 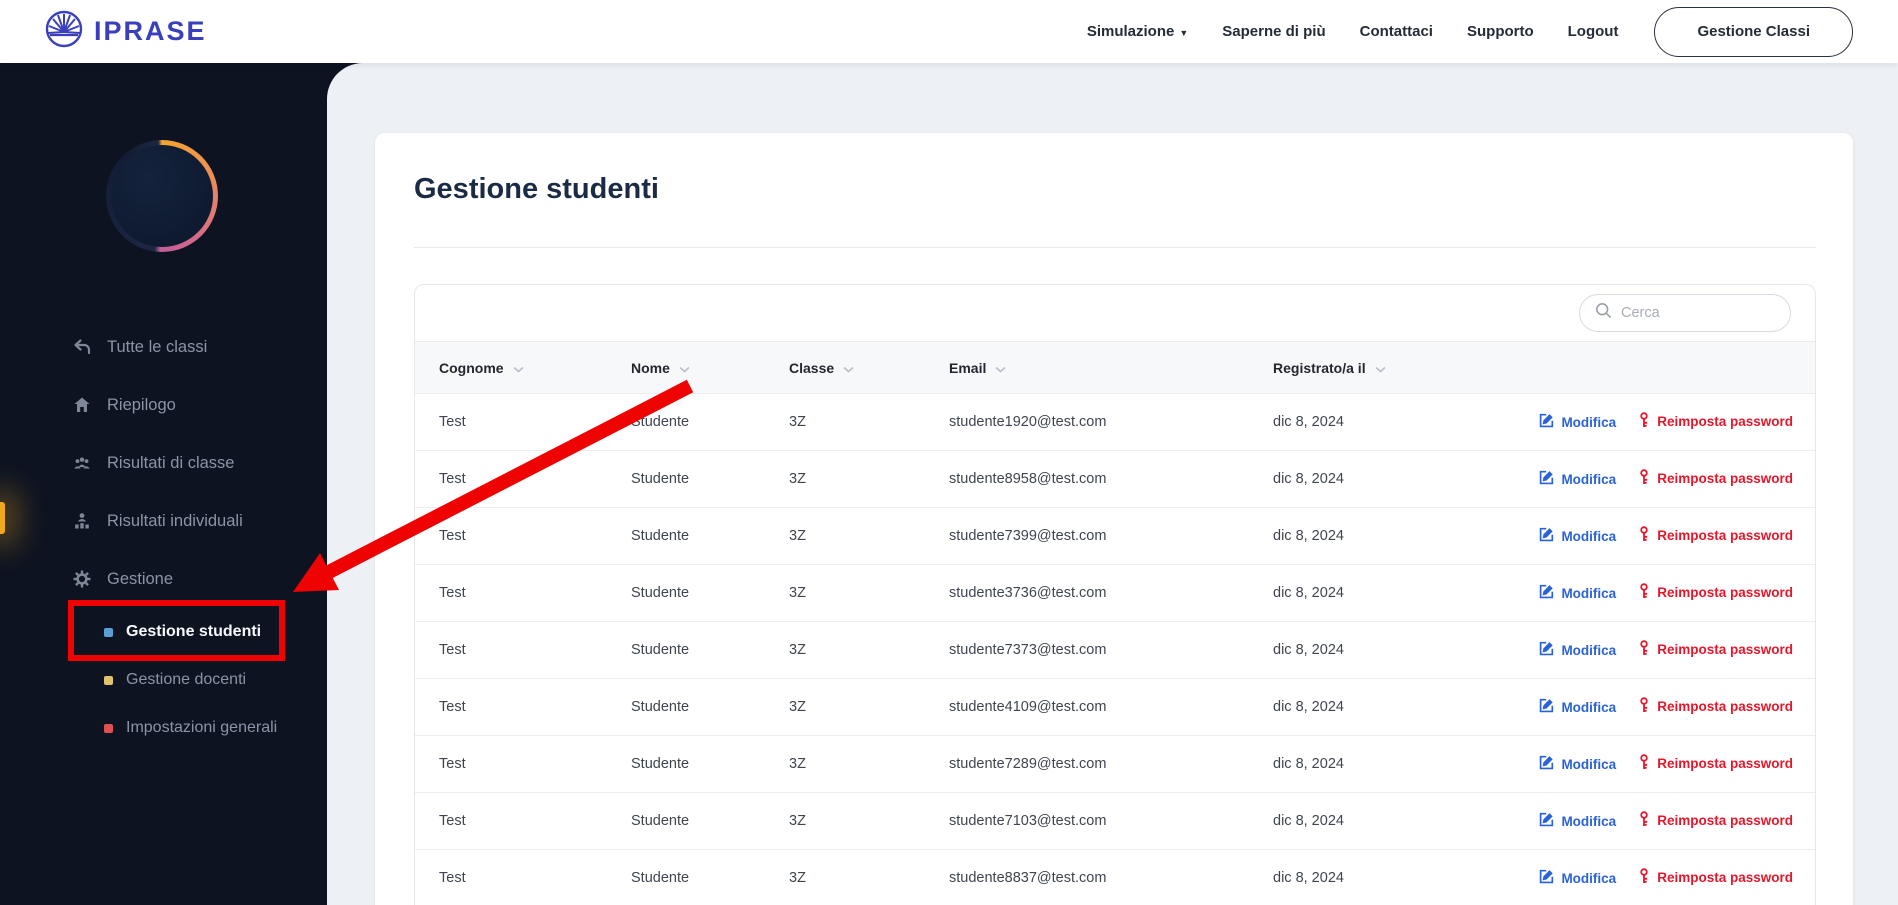 What do you see at coordinates (1273, 31) in the screenshot?
I see `nav-item-saperne-di-pi: Saperne di più` at bounding box center [1273, 31].